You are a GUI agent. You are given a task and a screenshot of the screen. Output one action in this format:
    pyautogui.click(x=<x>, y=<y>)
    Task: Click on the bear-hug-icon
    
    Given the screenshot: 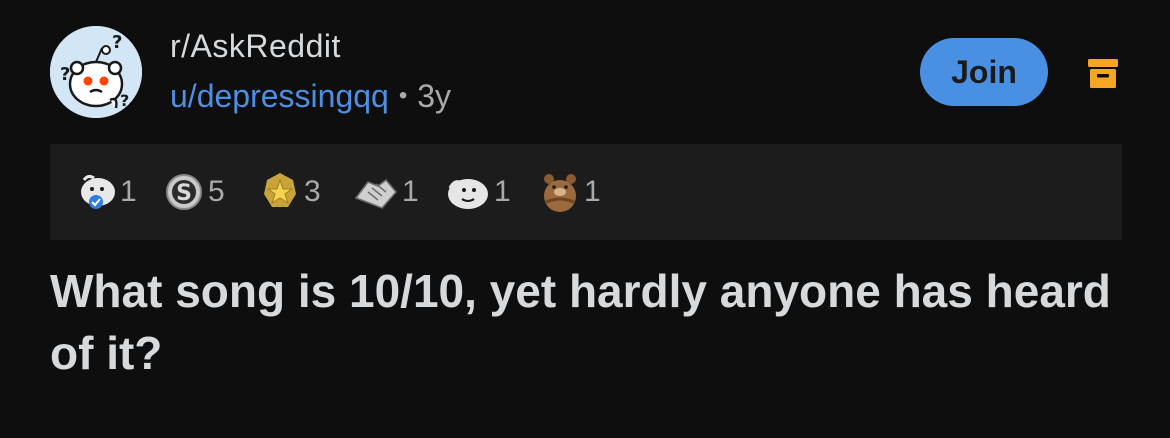 What is the action you would take?
    pyautogui.click(x=560, y=193)
    